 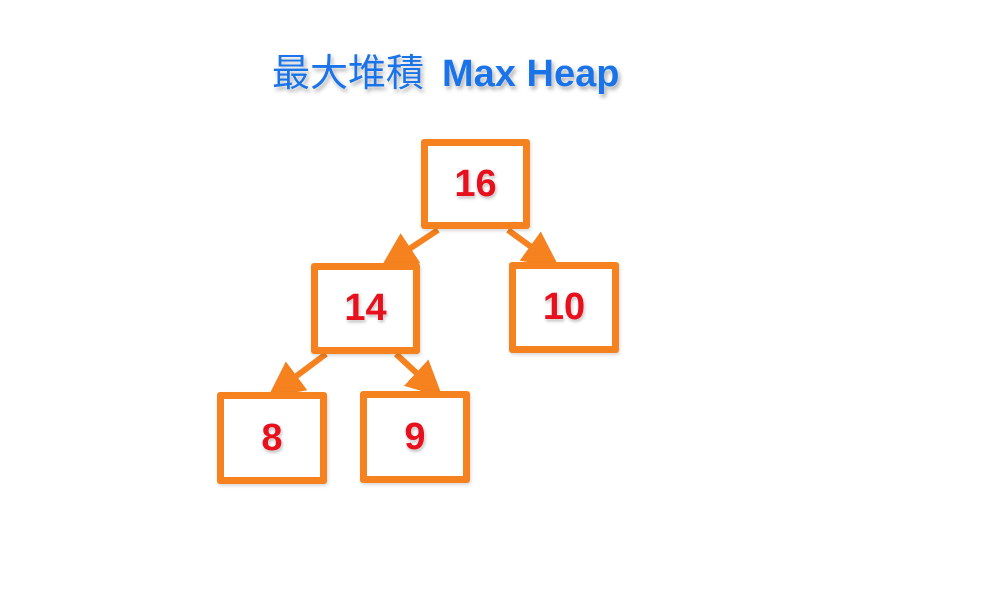 I want to click on node-right-value: 10, so click(x=564, y=307).